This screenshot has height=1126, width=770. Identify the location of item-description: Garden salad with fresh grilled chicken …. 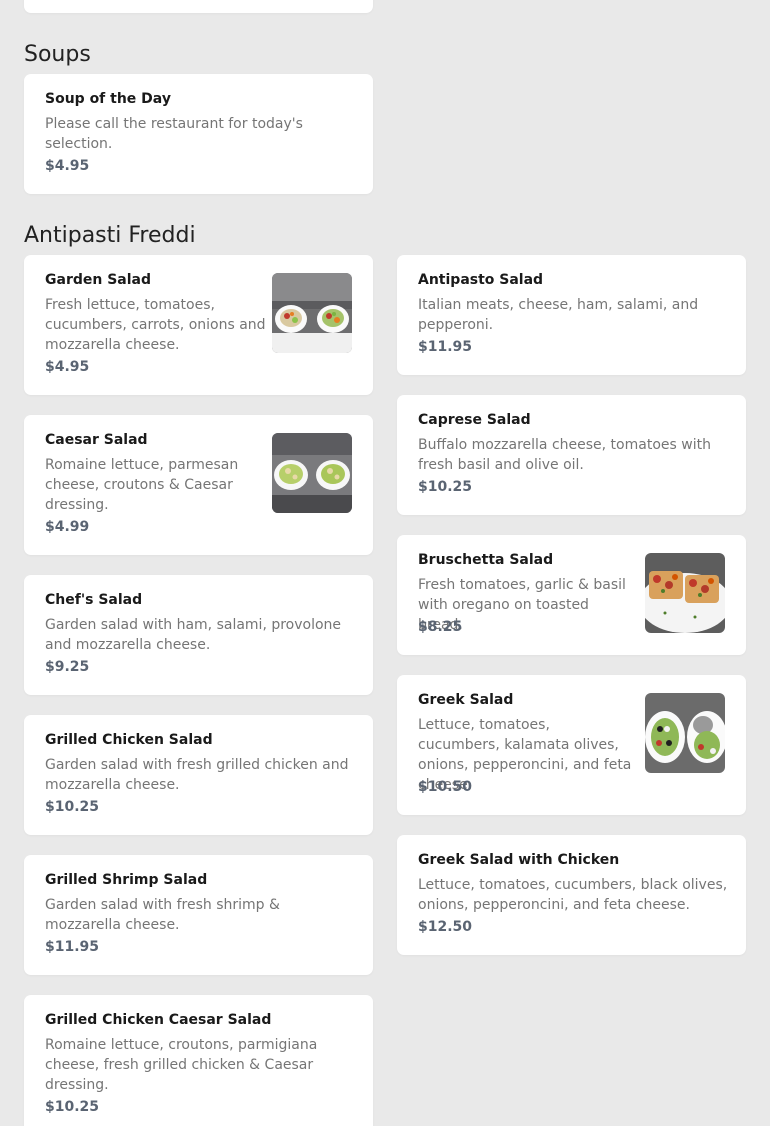
(197, 775).